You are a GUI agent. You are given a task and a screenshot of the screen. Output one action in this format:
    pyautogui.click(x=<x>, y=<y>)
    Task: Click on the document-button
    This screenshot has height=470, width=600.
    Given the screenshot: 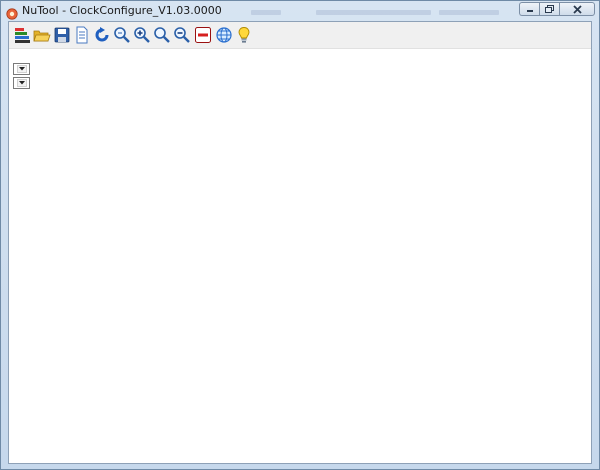 What is the action you would take?
    pyautogui.click(x=82, y=35)
    